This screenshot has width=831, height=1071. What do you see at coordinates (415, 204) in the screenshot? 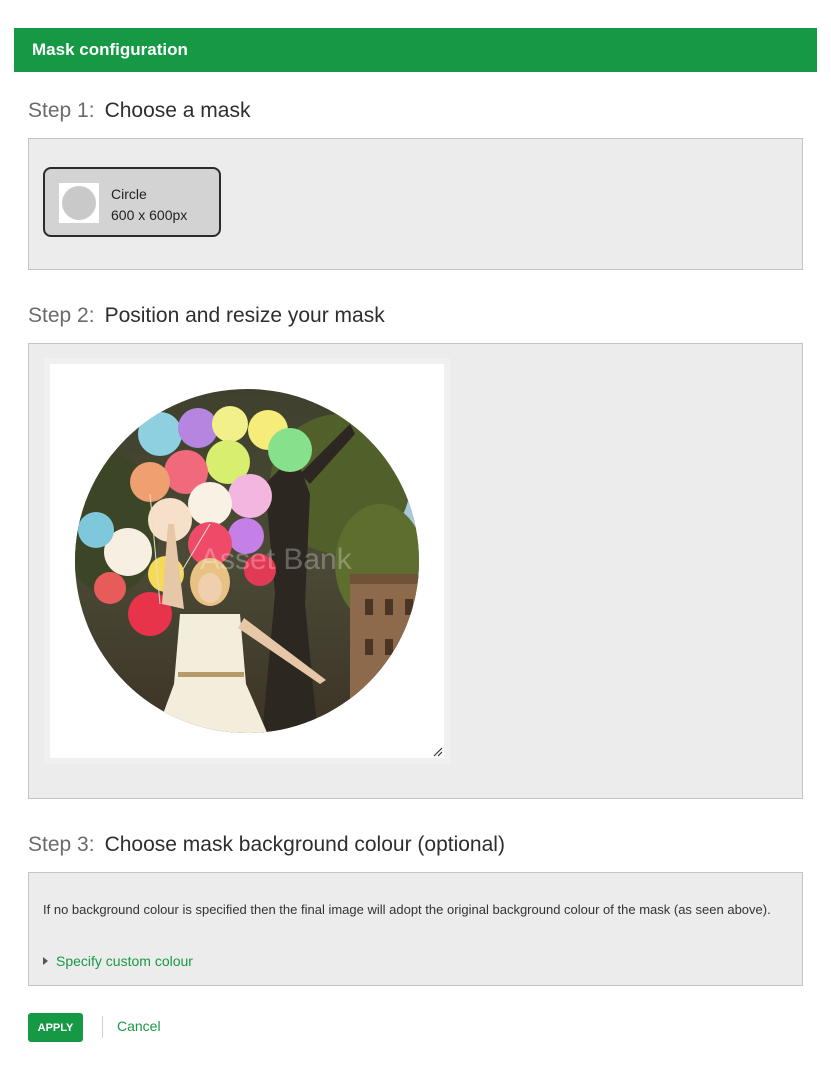
I see `mask-chooser-panel: Circle 600 x 600px` at bounding box center [415, 204].